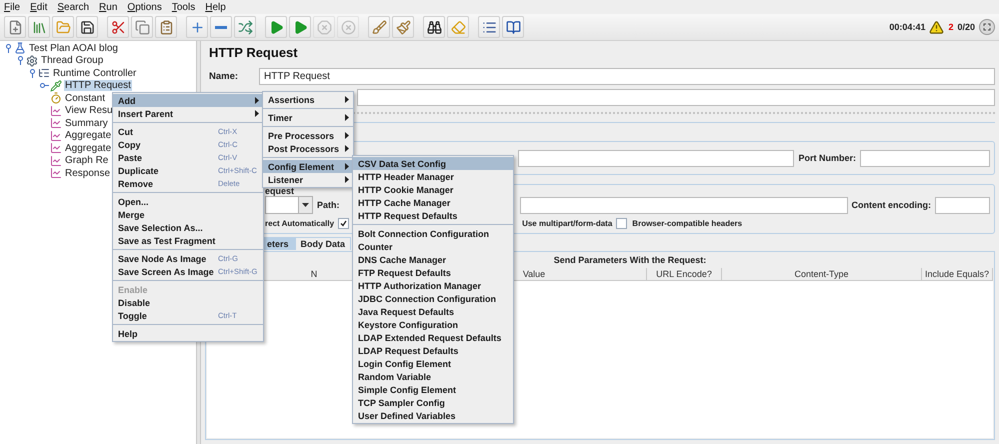 The image size is (999, 444). Describe the element at coordinates (323, 243) in the screenshot. I see `tab: Body Data` at that location.